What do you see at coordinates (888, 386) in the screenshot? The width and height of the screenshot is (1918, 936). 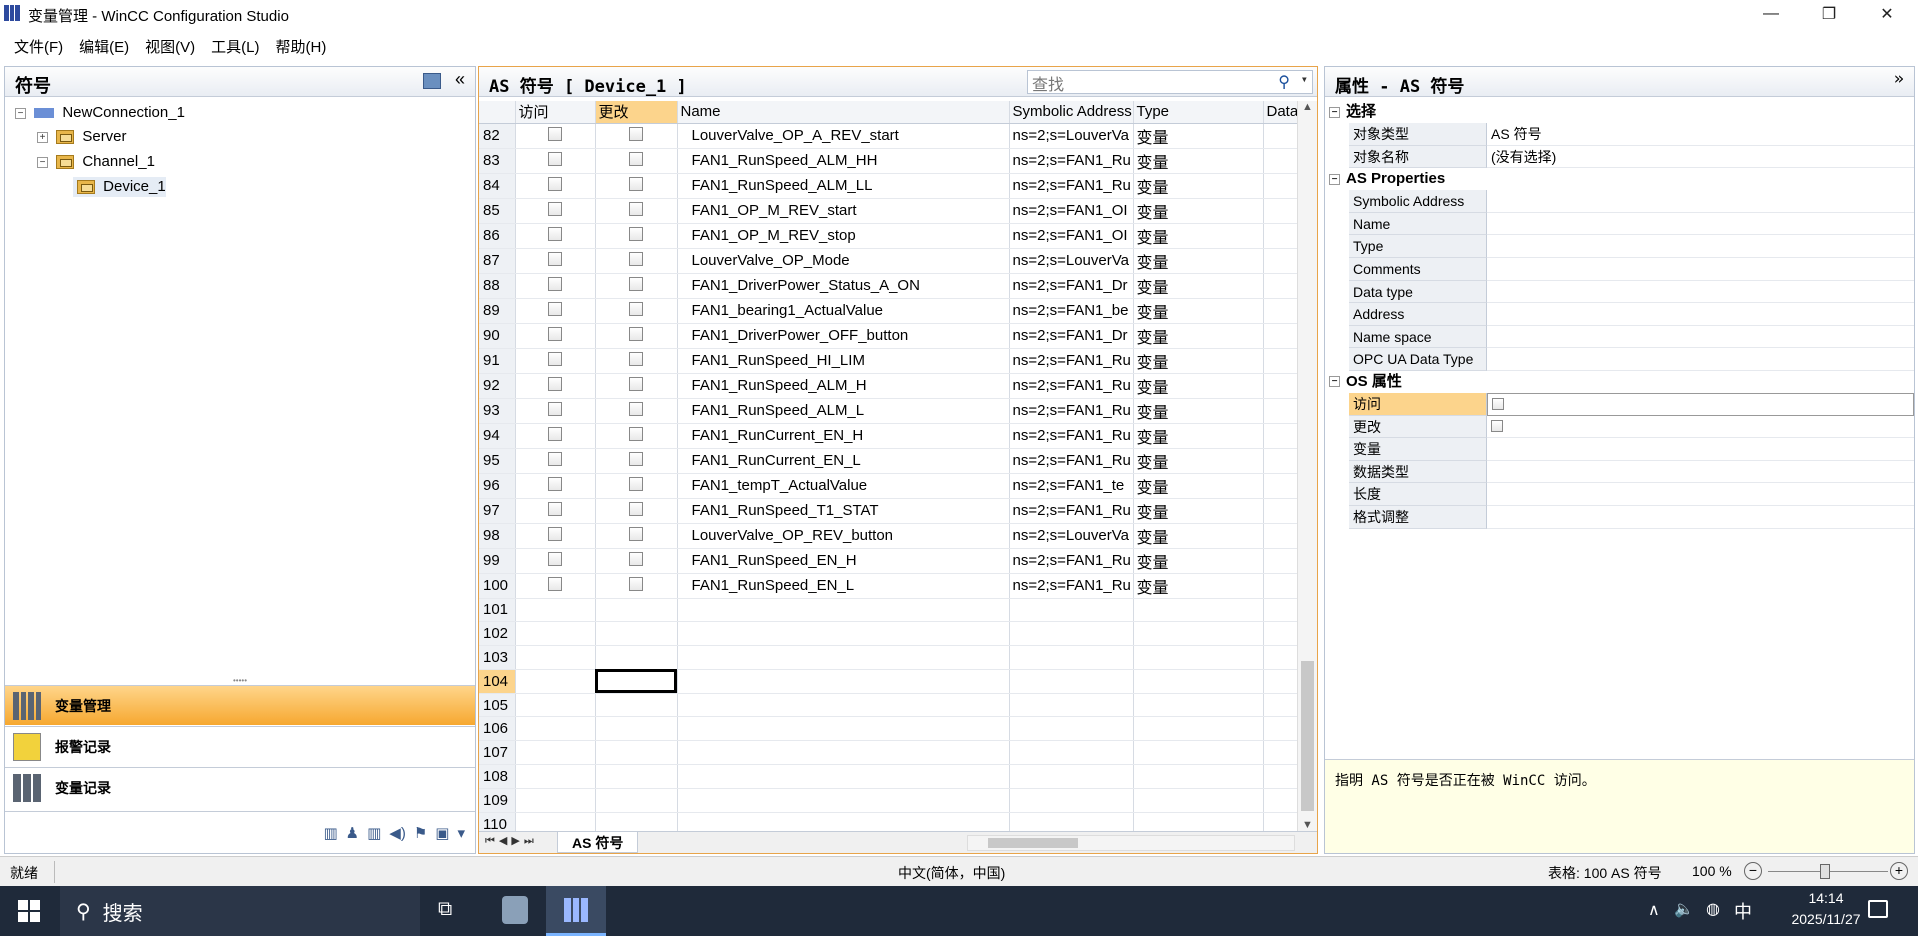 I see `table-row: 92 FAN1_RunSpeed_ALM_H ns=2;s=FAN1_Ru 变量` at bounding box center [888, 386].